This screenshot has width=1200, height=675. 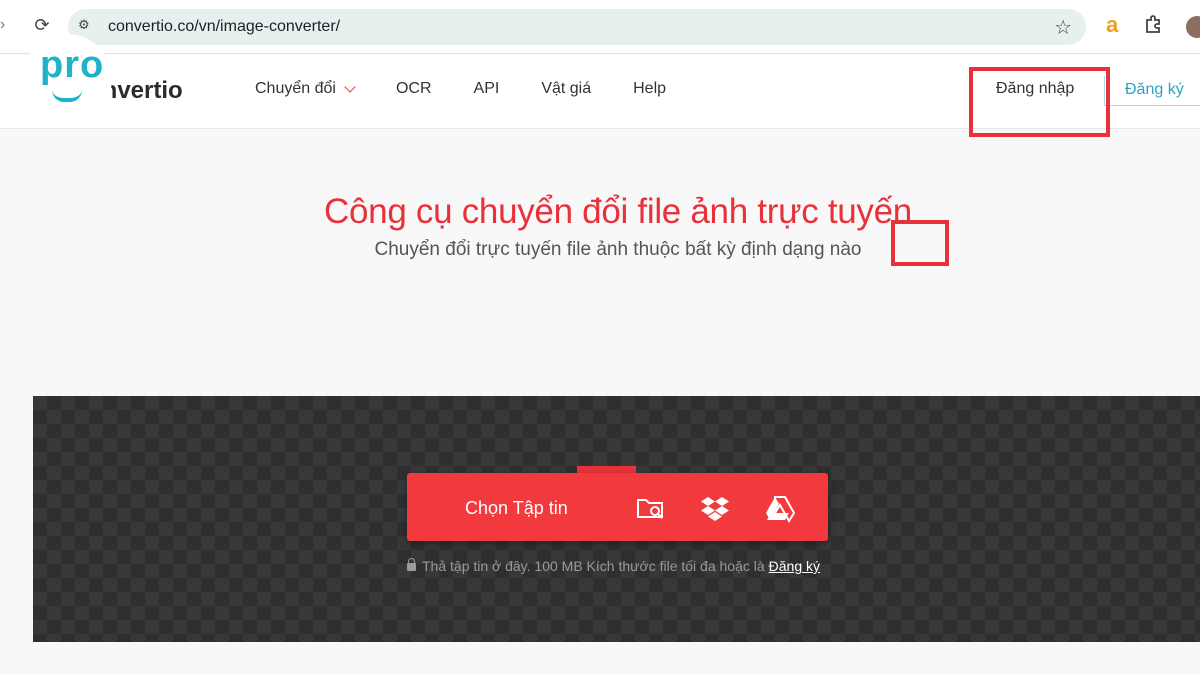 I want to click on nav-item-label: Help, so click(x=650, y=88).